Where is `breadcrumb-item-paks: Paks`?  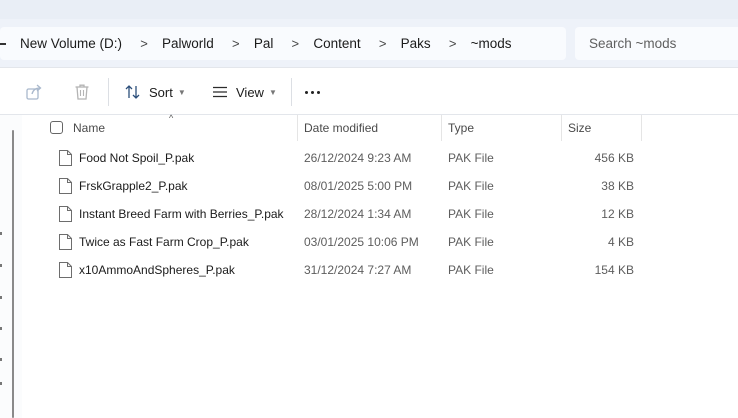
breadcrumb-item-paks: Paks is located at coordinates (416, 43).